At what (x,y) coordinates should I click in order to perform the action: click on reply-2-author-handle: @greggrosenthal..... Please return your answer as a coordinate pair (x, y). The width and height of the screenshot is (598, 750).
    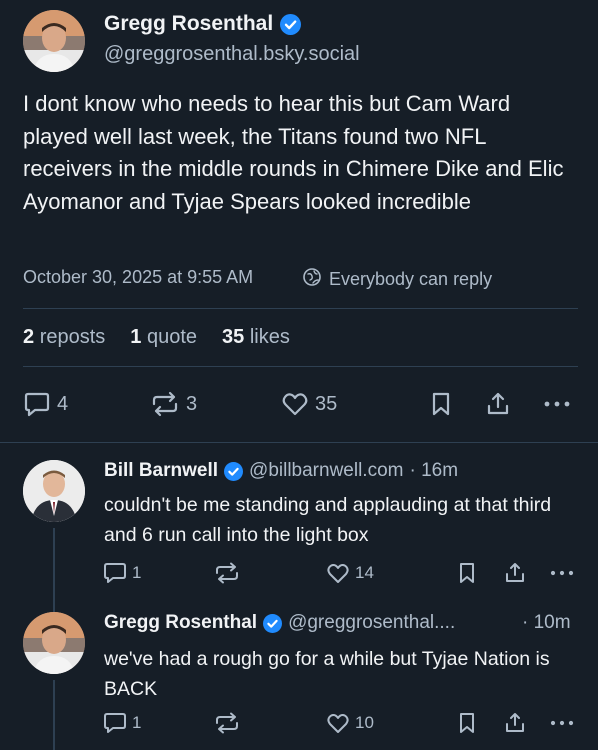
    Looking at the image, I should click on (371, 623).